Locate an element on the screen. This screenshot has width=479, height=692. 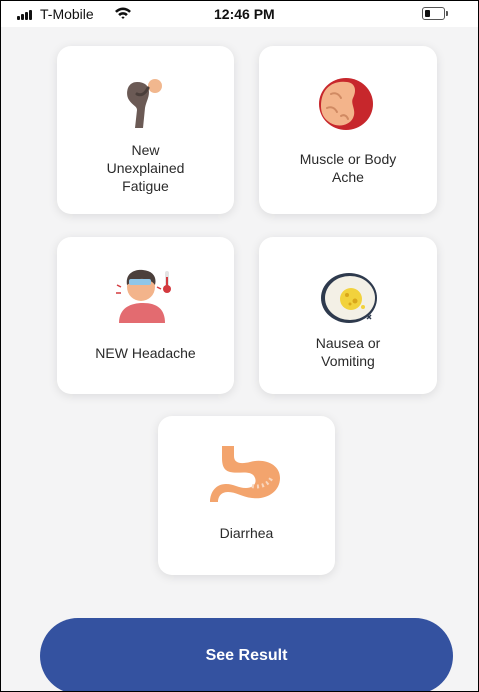
symptom-card-fatigue: New Unexplained Fatigue is located at coordinates (145, 130).